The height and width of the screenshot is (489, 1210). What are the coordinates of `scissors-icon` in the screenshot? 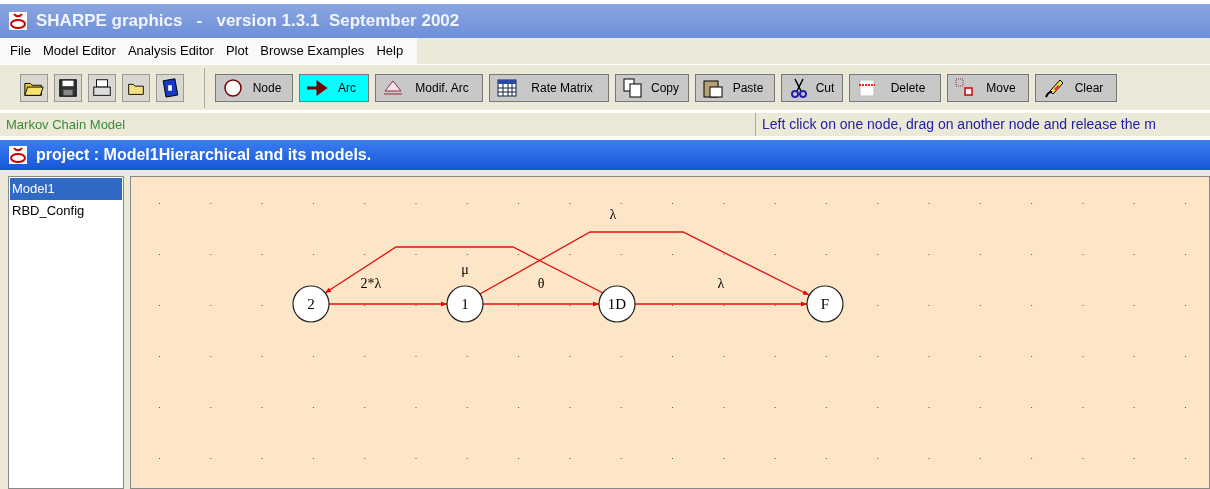 It's located at (799, 87).